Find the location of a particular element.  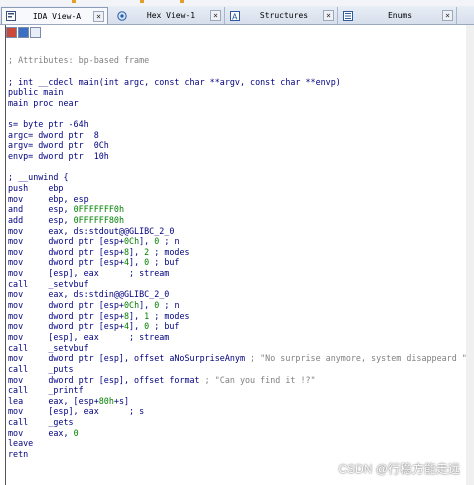

code-line: retn is located at coordinates (237, 454).